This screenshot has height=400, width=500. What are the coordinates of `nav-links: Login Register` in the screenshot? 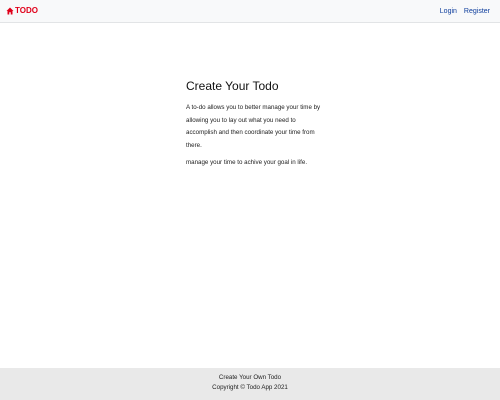 It's located at (465, 11).